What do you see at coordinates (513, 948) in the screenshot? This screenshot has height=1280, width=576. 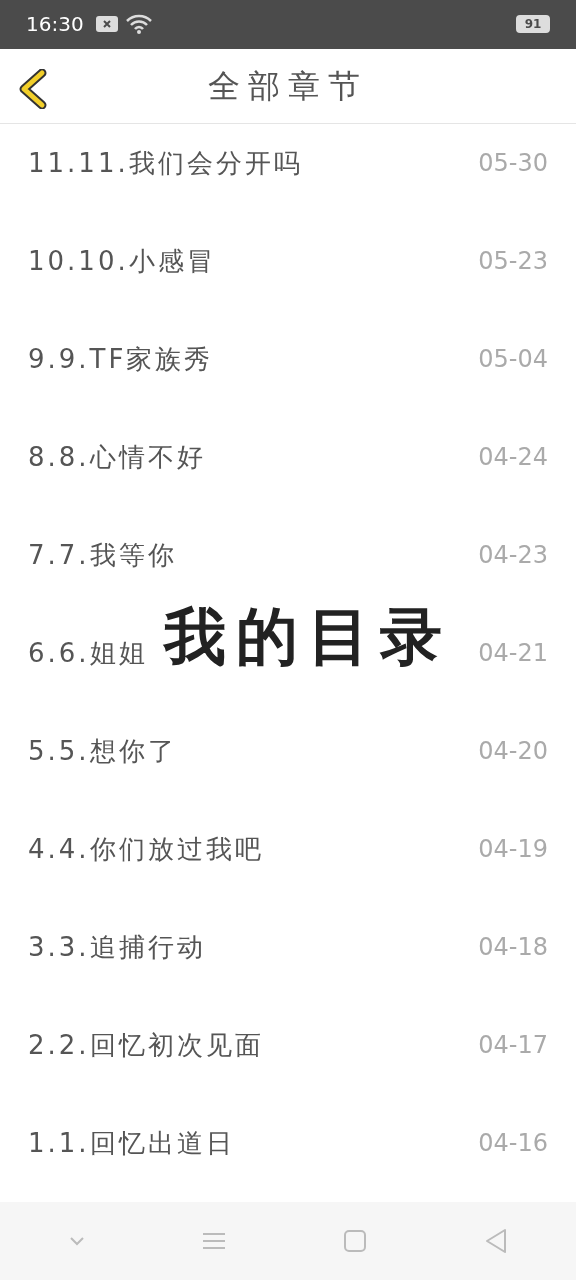 I see `chapter-date: 04-18` at bounding box center [513, 948].